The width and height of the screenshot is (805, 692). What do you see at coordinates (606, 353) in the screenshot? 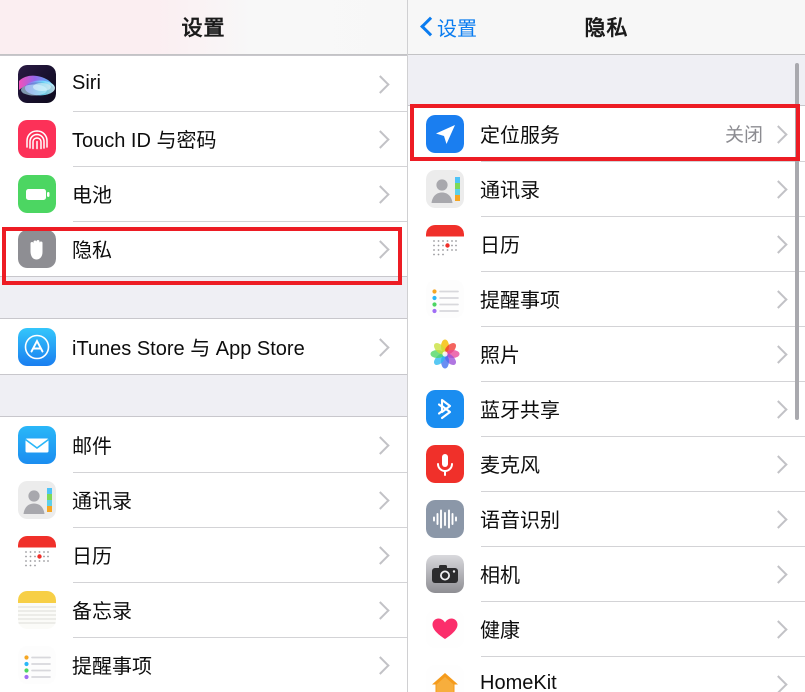
I see `privacy-row-photos: 照片` at bounding box center [606, 353].